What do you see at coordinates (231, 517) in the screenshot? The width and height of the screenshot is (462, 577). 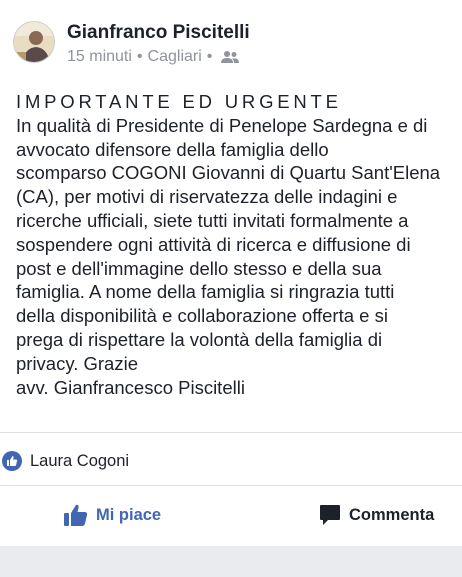 I see `post-actions: Mi piace Commenta` at bounding box center [231, 517].